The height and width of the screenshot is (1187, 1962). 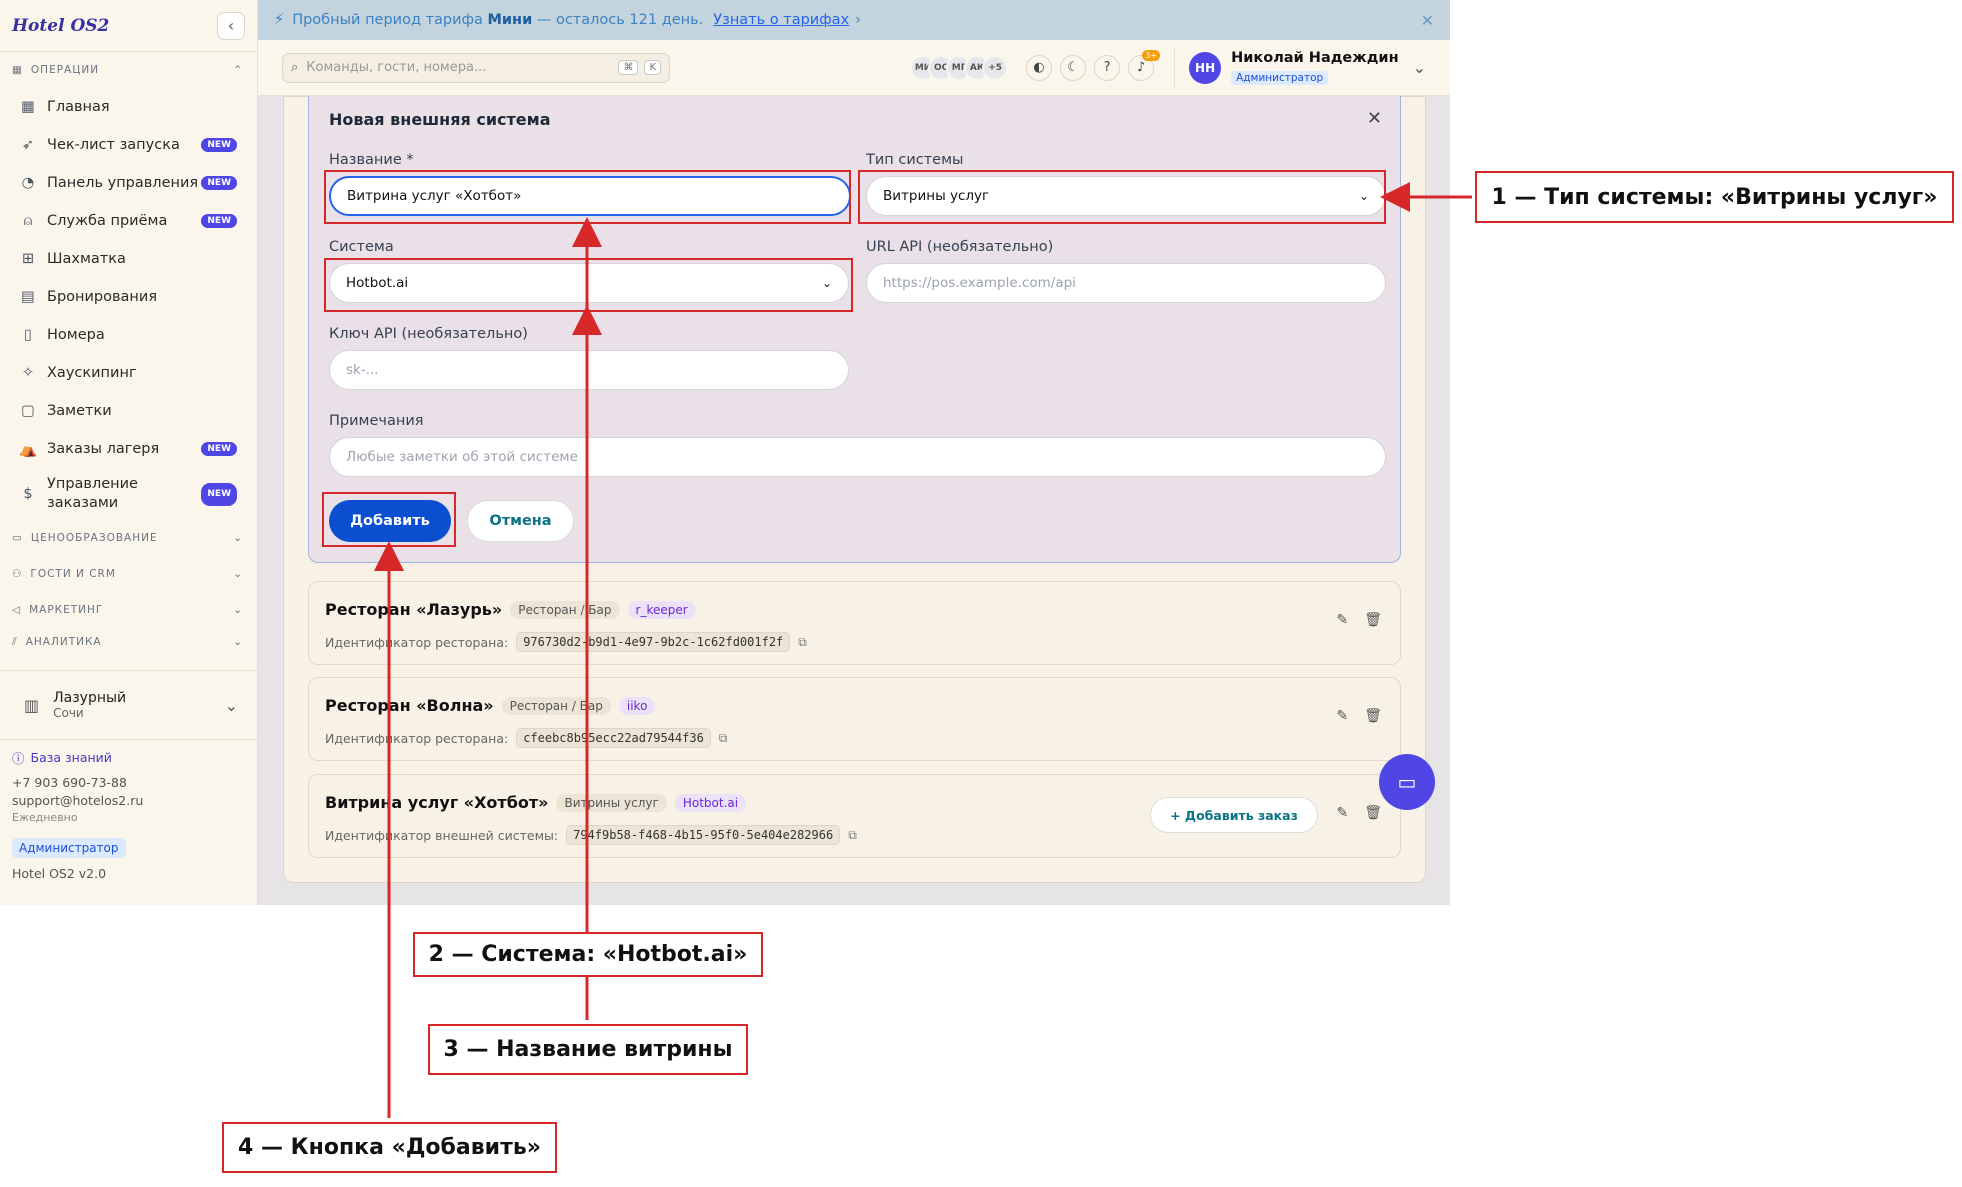 What do you see at coordinates (1714, 197) in the screenshot?
I see `callout-1: 1 — Тип системы: «Витрины услуг»` at bounding box center [1714, 197].